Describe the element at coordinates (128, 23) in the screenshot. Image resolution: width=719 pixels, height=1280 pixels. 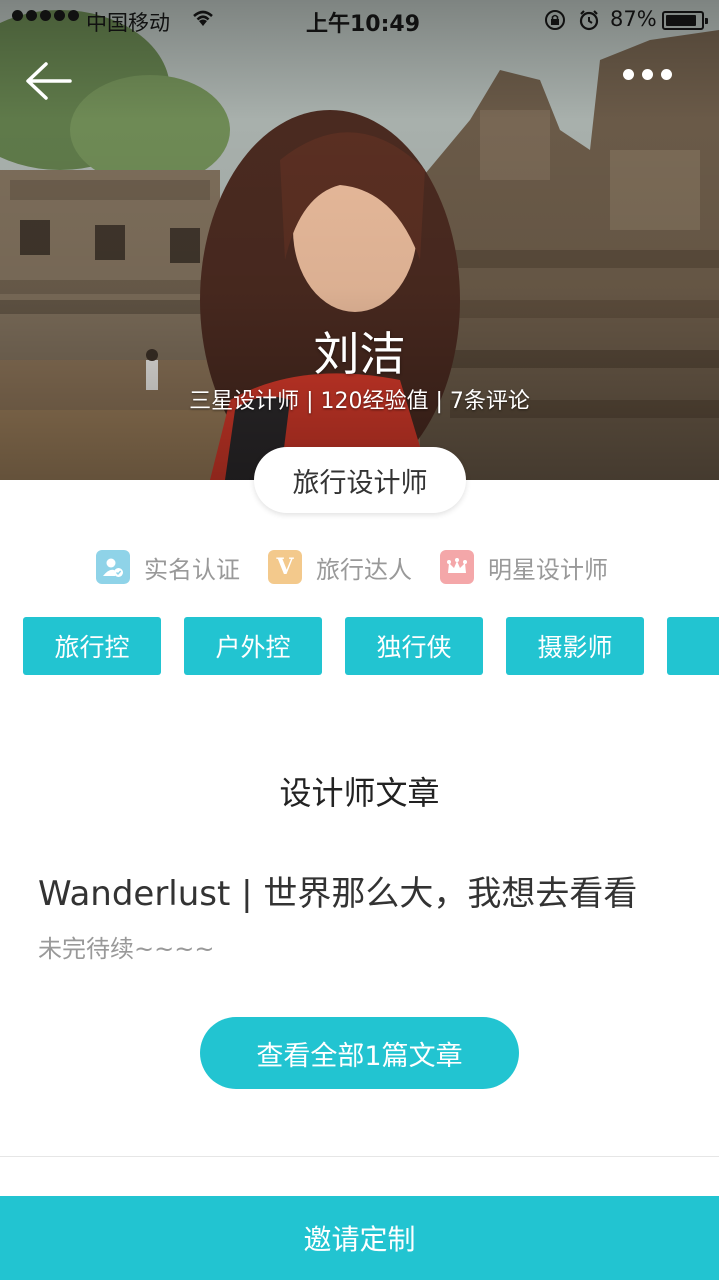
I see `carrier-name: 中国移动` at that location.